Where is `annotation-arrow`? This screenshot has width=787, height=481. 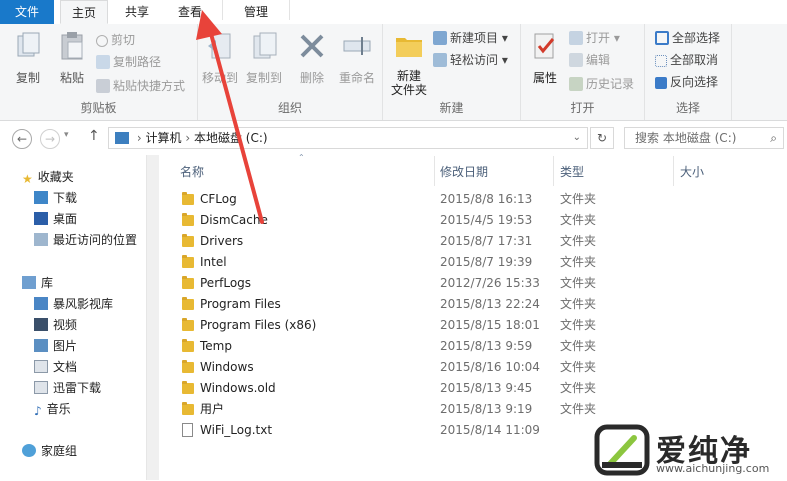
annotation-arrow is located at coordinates (230, 117).